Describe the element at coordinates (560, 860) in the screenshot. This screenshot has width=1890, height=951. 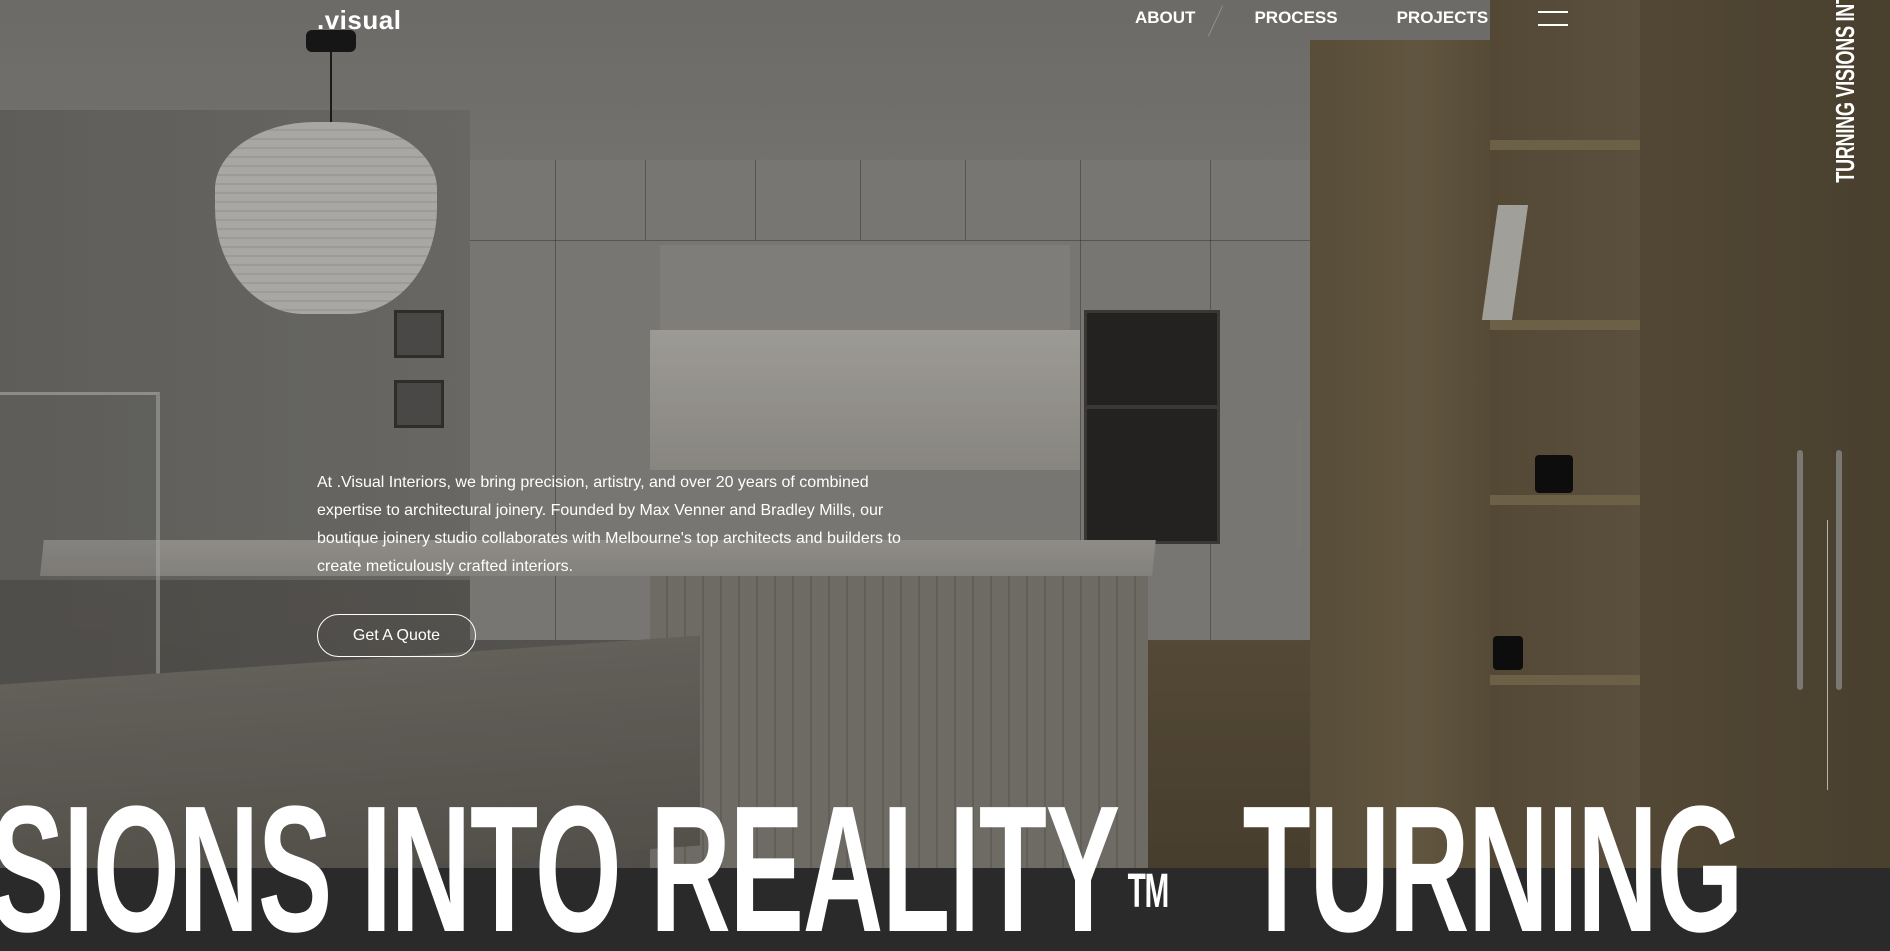
I see `marquee-segment: SIONS INTO REALITY` at that location.